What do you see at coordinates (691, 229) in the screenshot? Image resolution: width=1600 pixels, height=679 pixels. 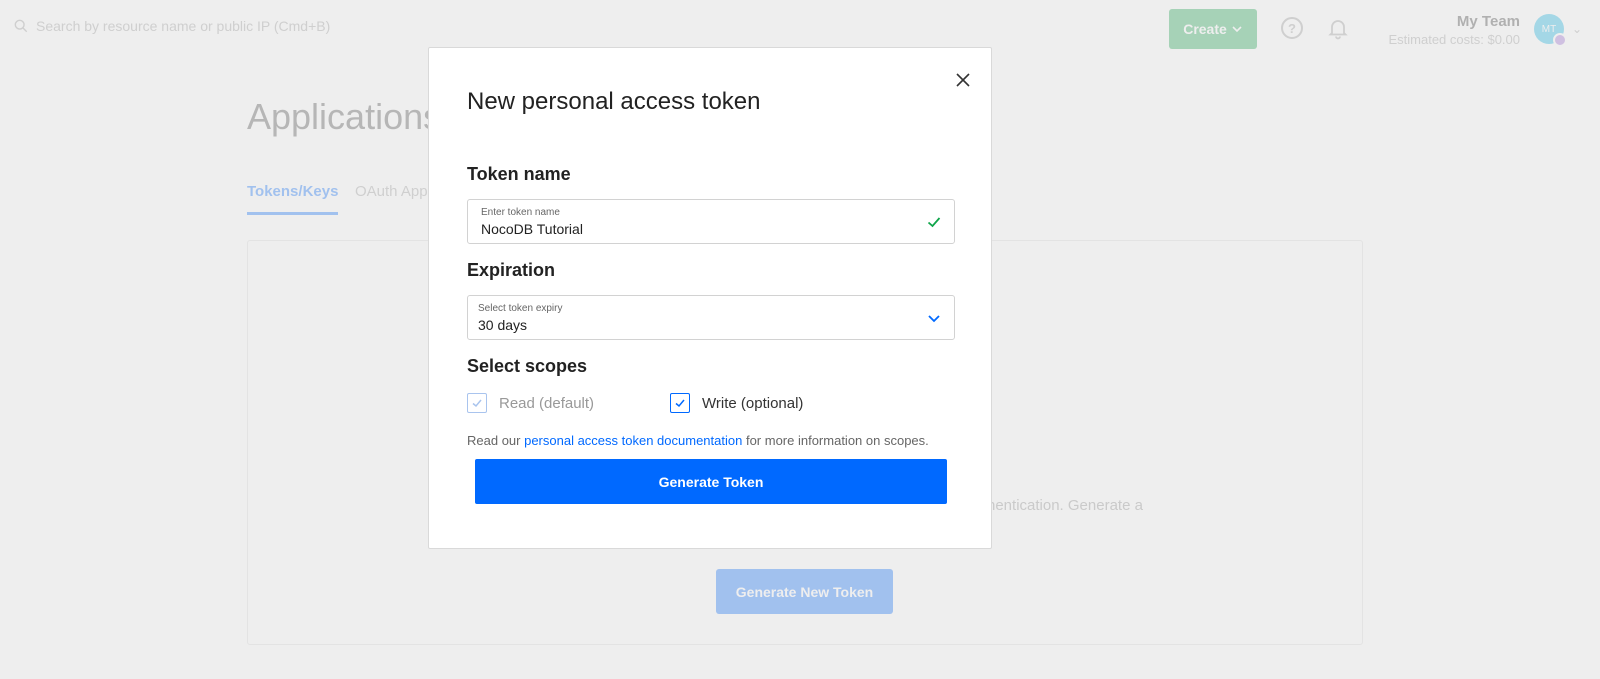 I see `token-name-input` at bounding box center [691, 229].